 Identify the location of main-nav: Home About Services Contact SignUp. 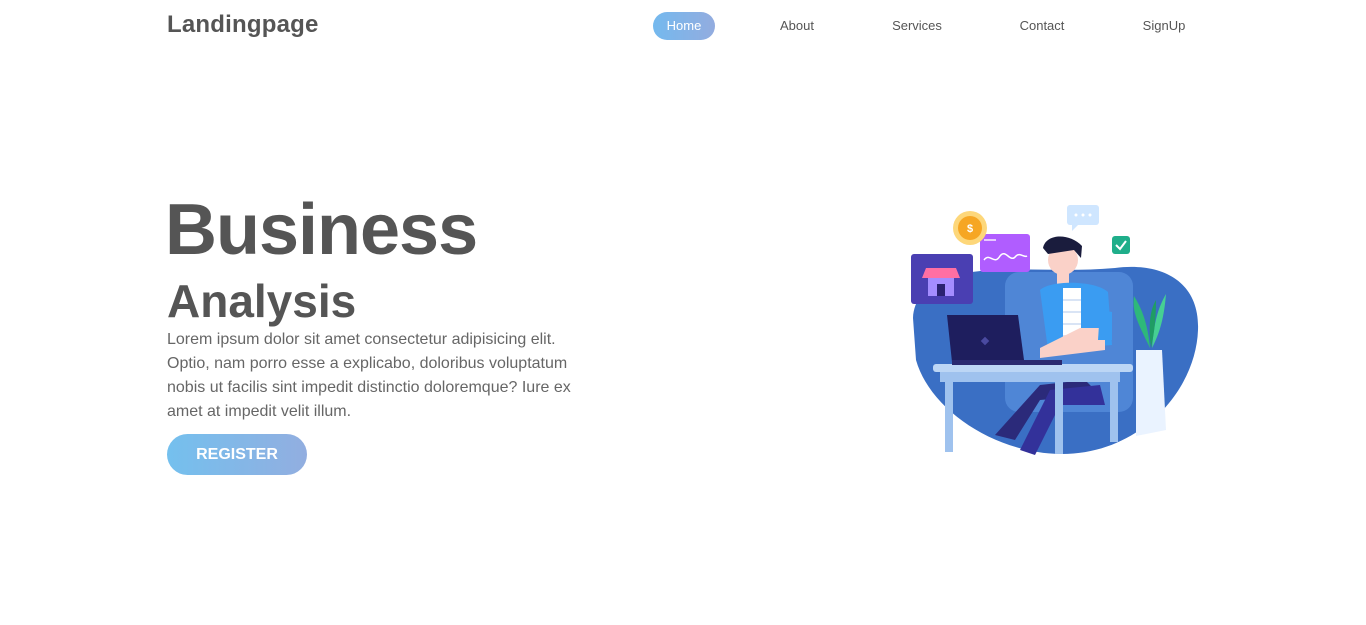
(683, 26).